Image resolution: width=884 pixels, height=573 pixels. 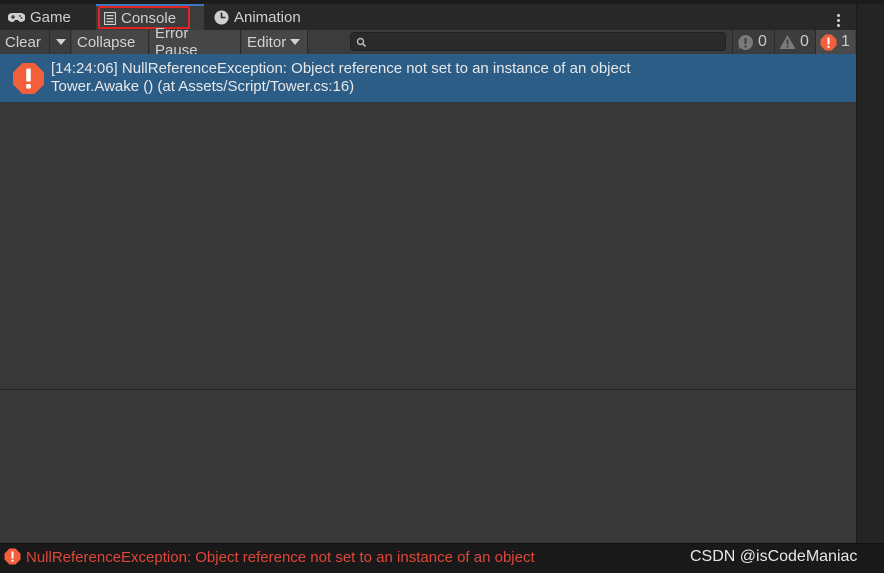 What do you see at coordinates (838, 20) in the screenshot?
I see `more-options-icon` at bounding box center [838, 20].